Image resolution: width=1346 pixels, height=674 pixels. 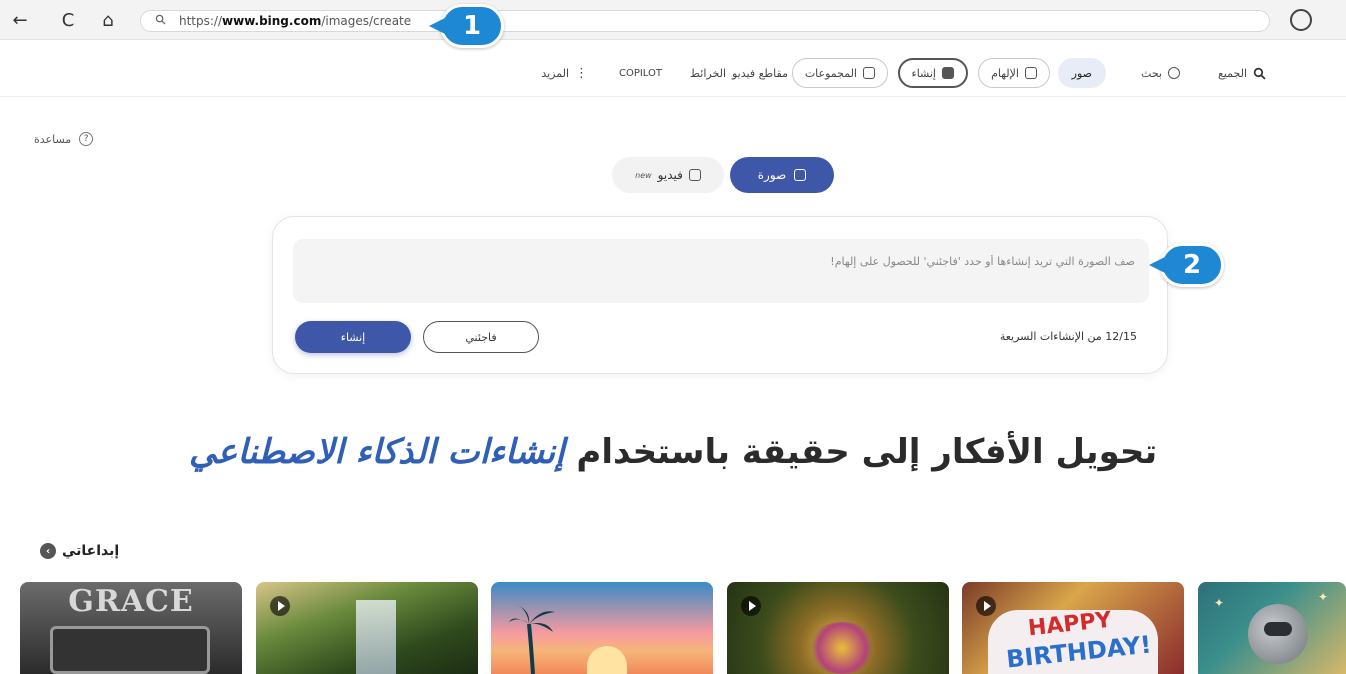 What do you see at coordinates (1232, 73) in the screenshot?
I see `nav-all-label: الجميع` at bounding box center [1232, 73].